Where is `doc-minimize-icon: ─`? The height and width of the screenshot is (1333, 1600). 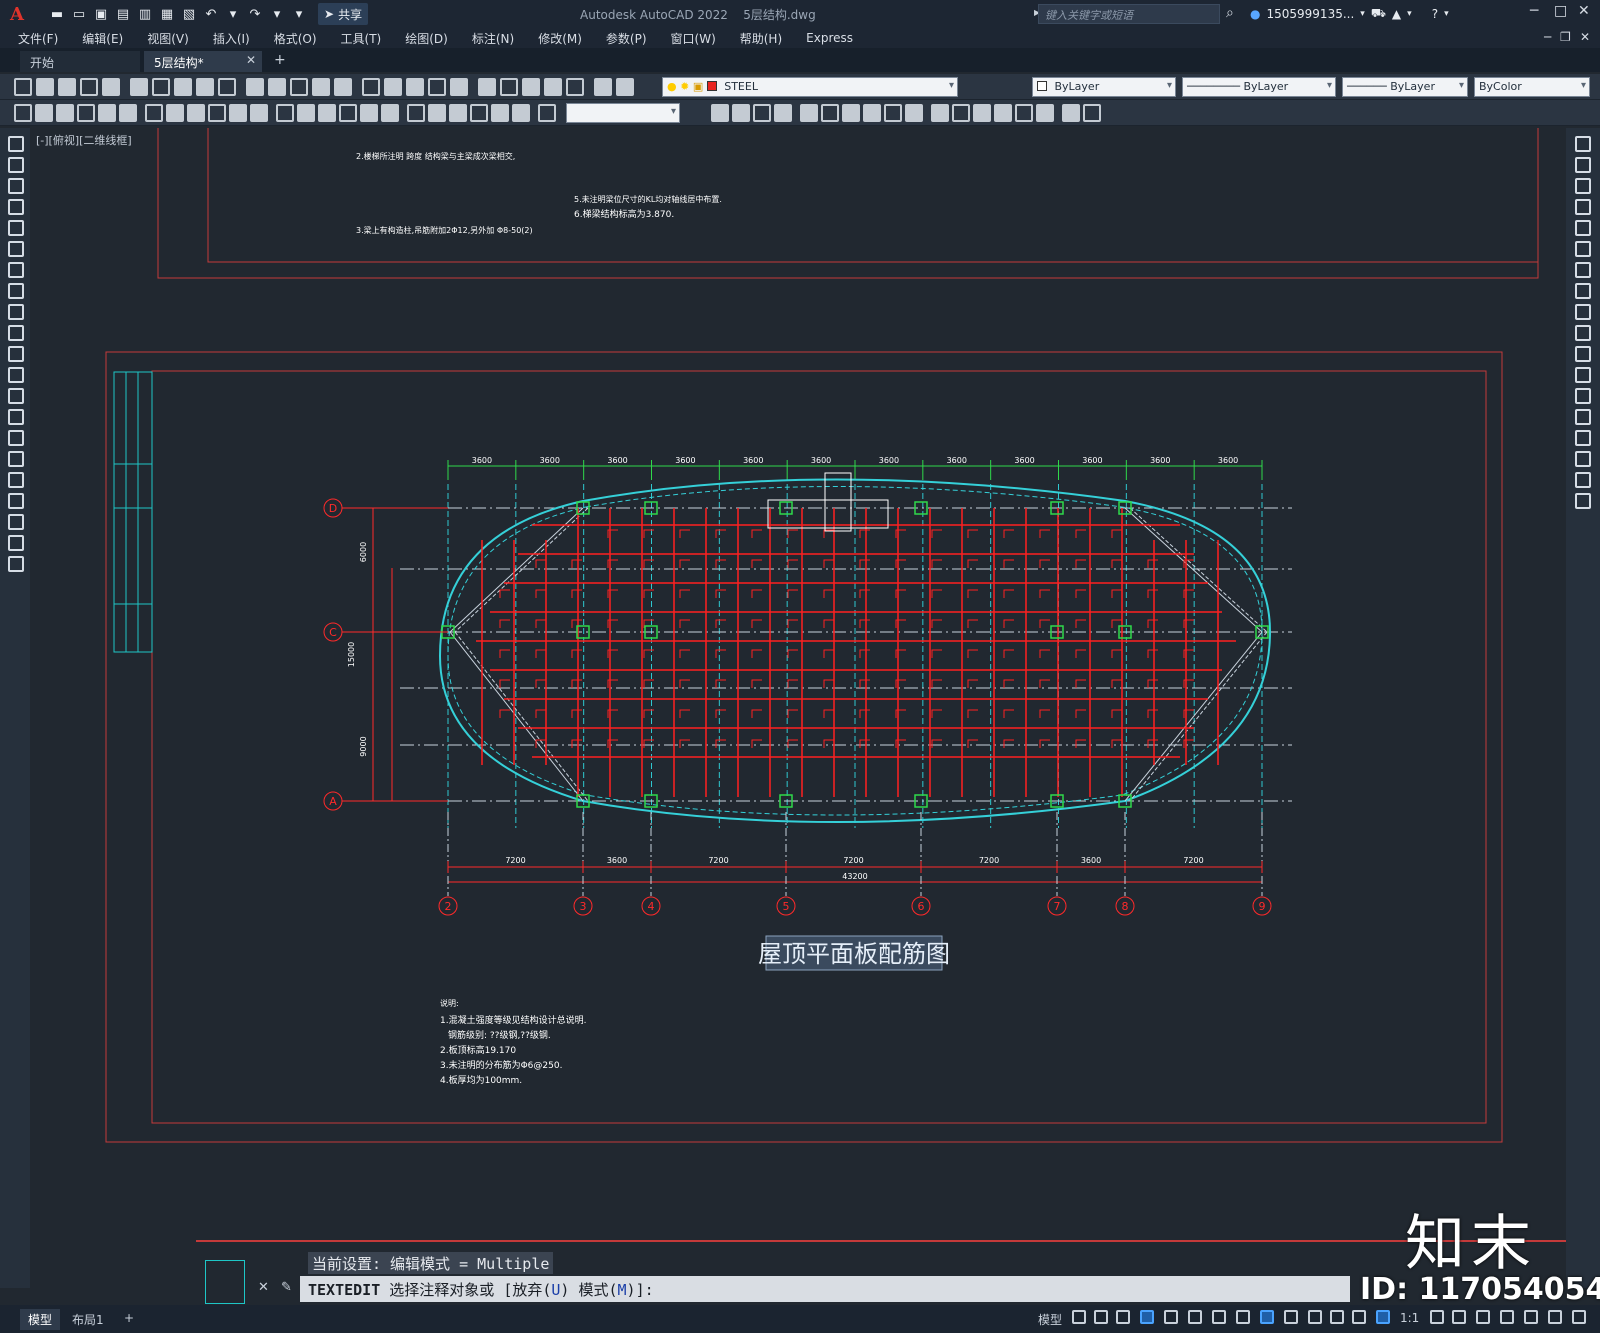
doc-minimize-icon: ─ is located at coordinates (1547, 37).